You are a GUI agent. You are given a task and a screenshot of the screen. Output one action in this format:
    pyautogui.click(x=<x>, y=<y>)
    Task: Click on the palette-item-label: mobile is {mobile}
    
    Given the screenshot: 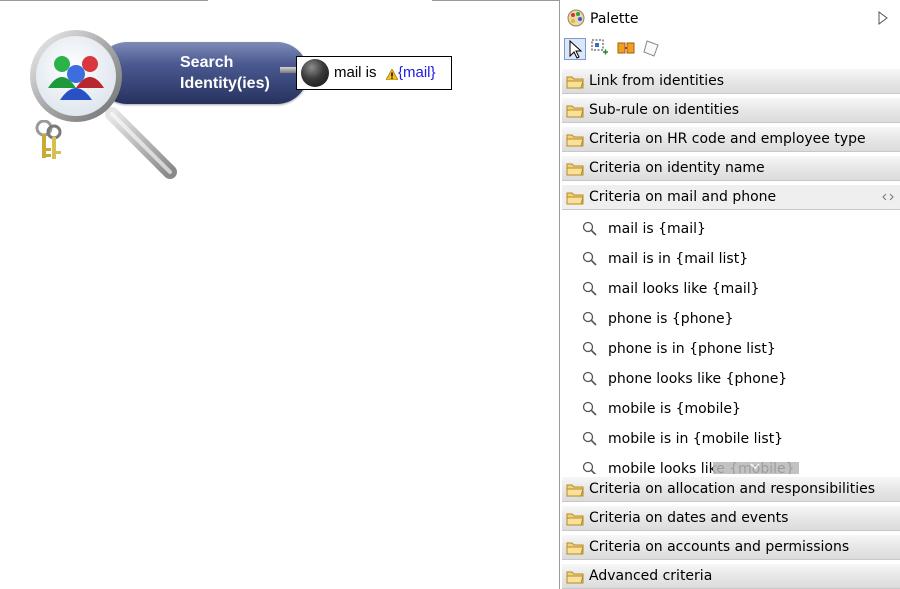 What is the action you would take?
    pyautogui.click(x=674, y=409)
    